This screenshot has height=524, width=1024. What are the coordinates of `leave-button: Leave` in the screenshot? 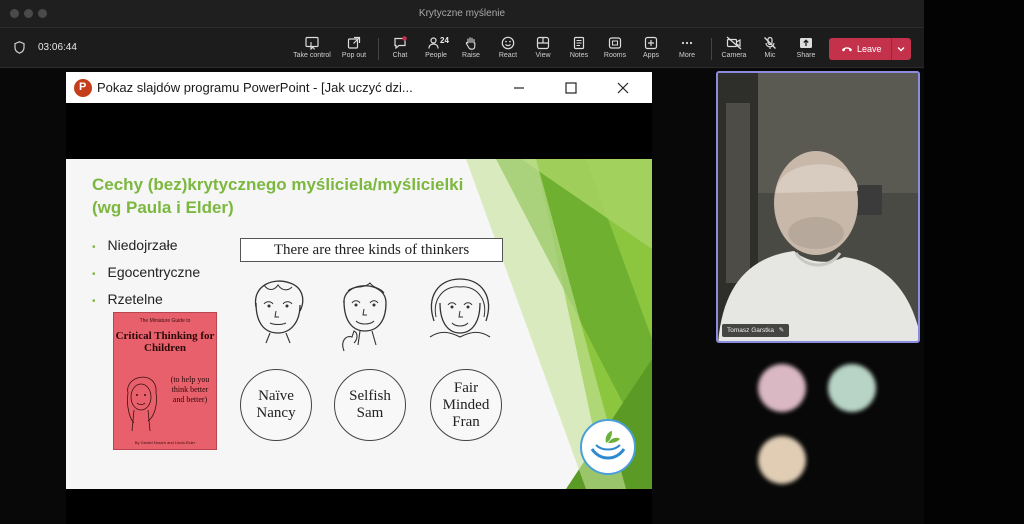 It's located at (870, 49).